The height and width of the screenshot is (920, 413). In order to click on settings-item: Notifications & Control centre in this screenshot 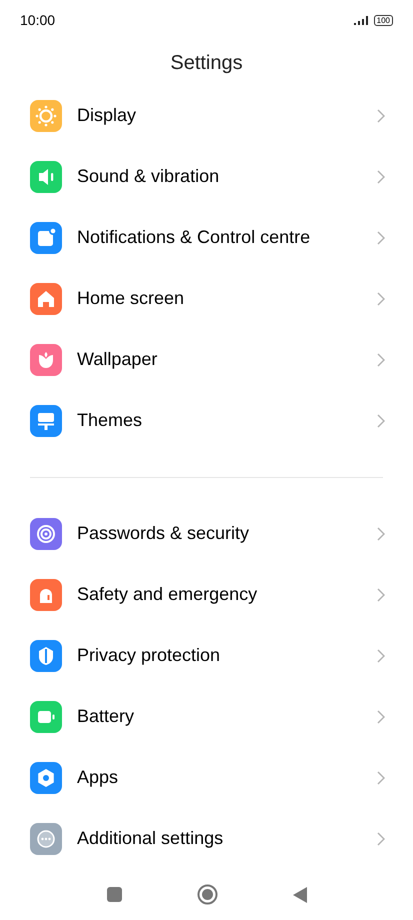, I will do `click(206, 237)`.